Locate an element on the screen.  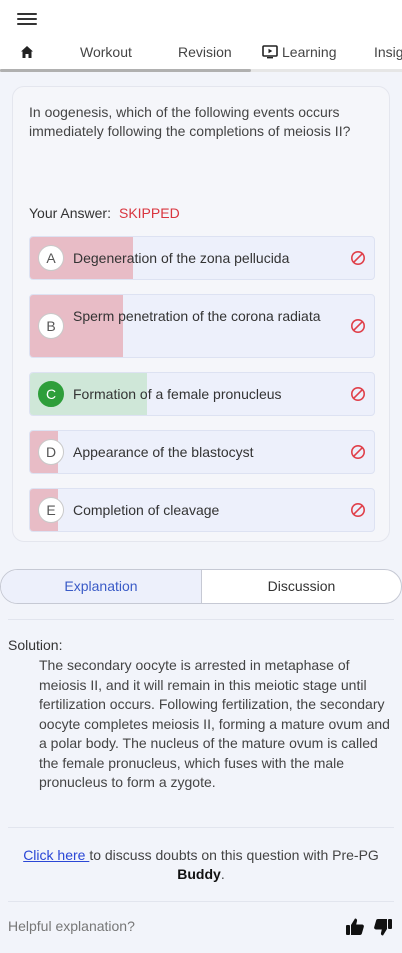
your-answer-value: SKIPPED is located at coordinates (149, 213).